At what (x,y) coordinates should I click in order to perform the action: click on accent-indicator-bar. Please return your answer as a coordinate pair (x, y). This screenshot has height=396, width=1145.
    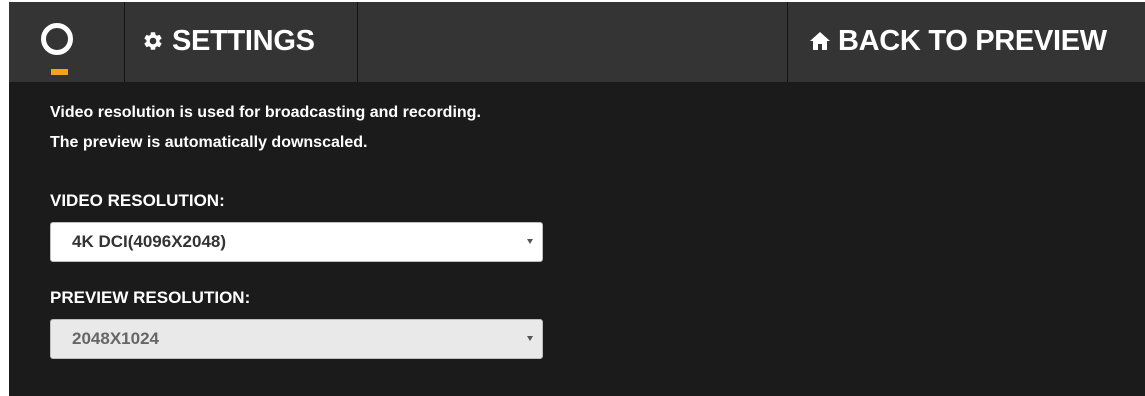
    Looking at the image, I should click on (59, 72).